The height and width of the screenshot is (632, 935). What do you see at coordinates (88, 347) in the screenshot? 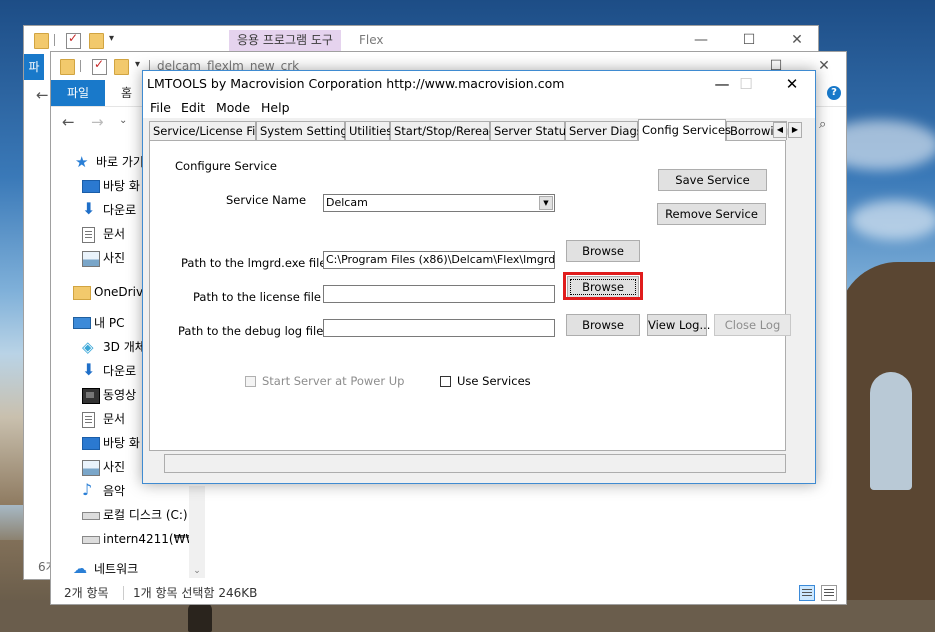
I see `cube-icon: ◈` at bounding box center [88, 347].